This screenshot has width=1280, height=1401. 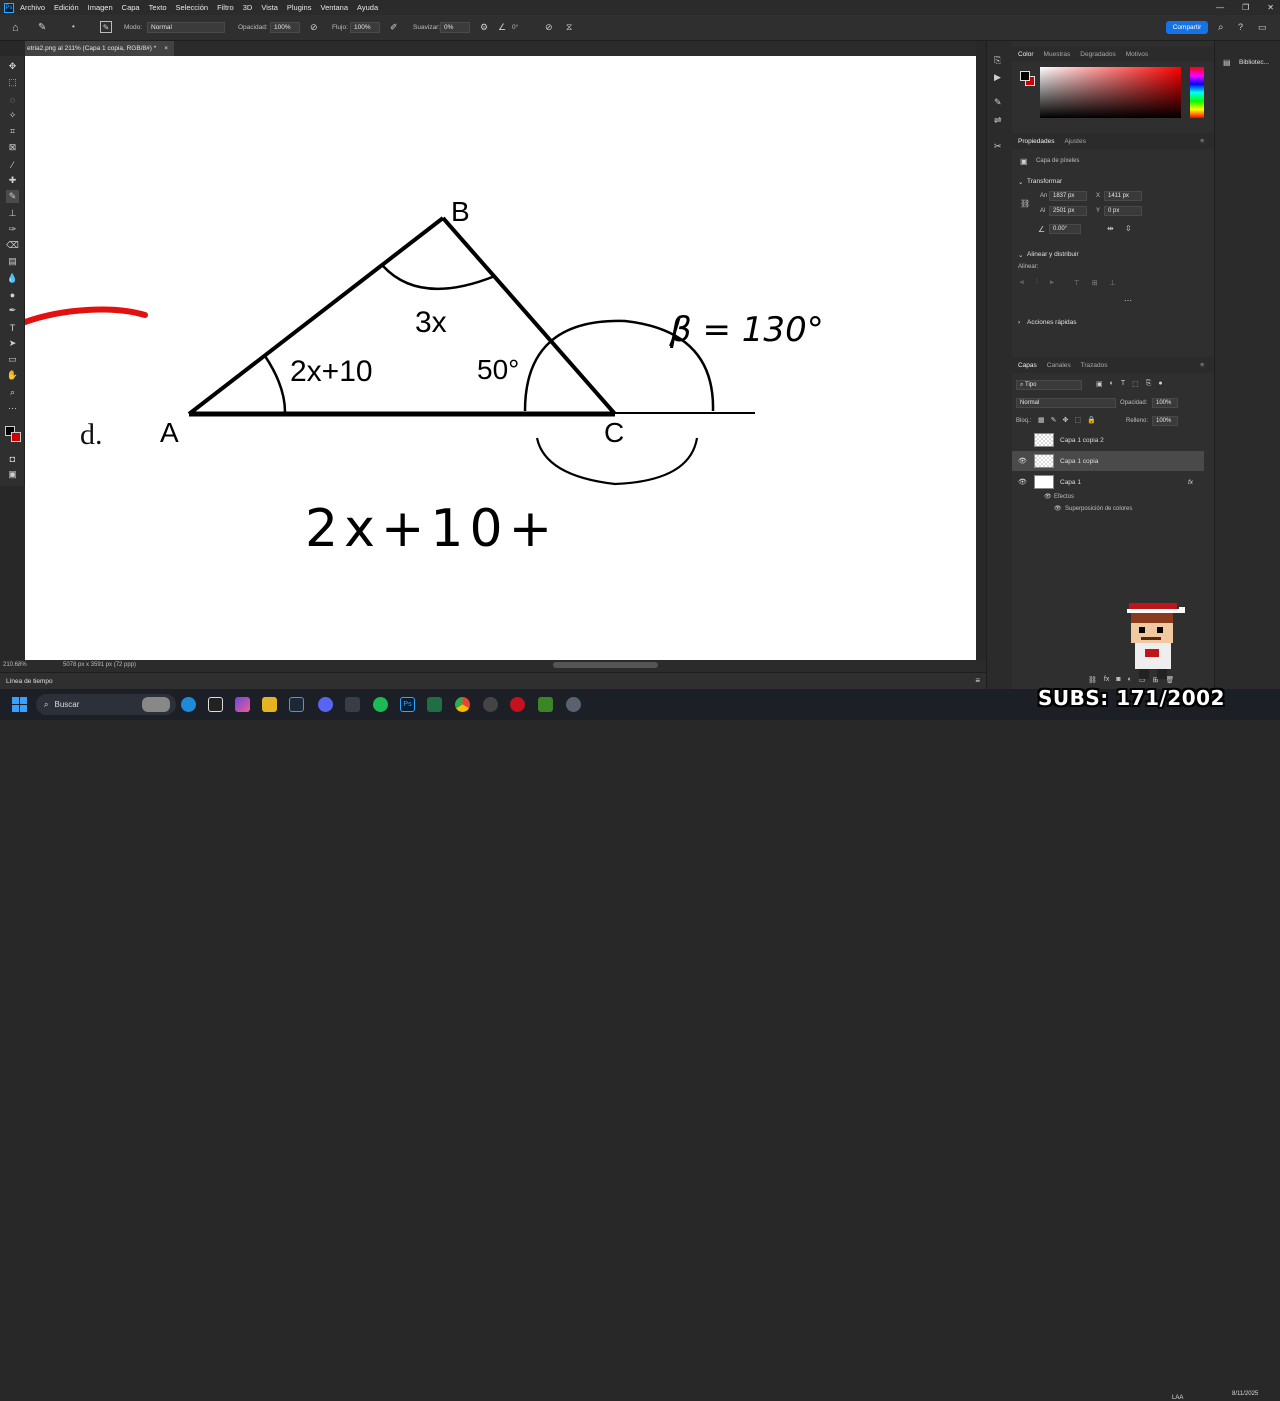 What do you see at coordinates (605, 665) in the screenshot?
I see `horizontal-scrollbar` at bounding box center [605, 665].